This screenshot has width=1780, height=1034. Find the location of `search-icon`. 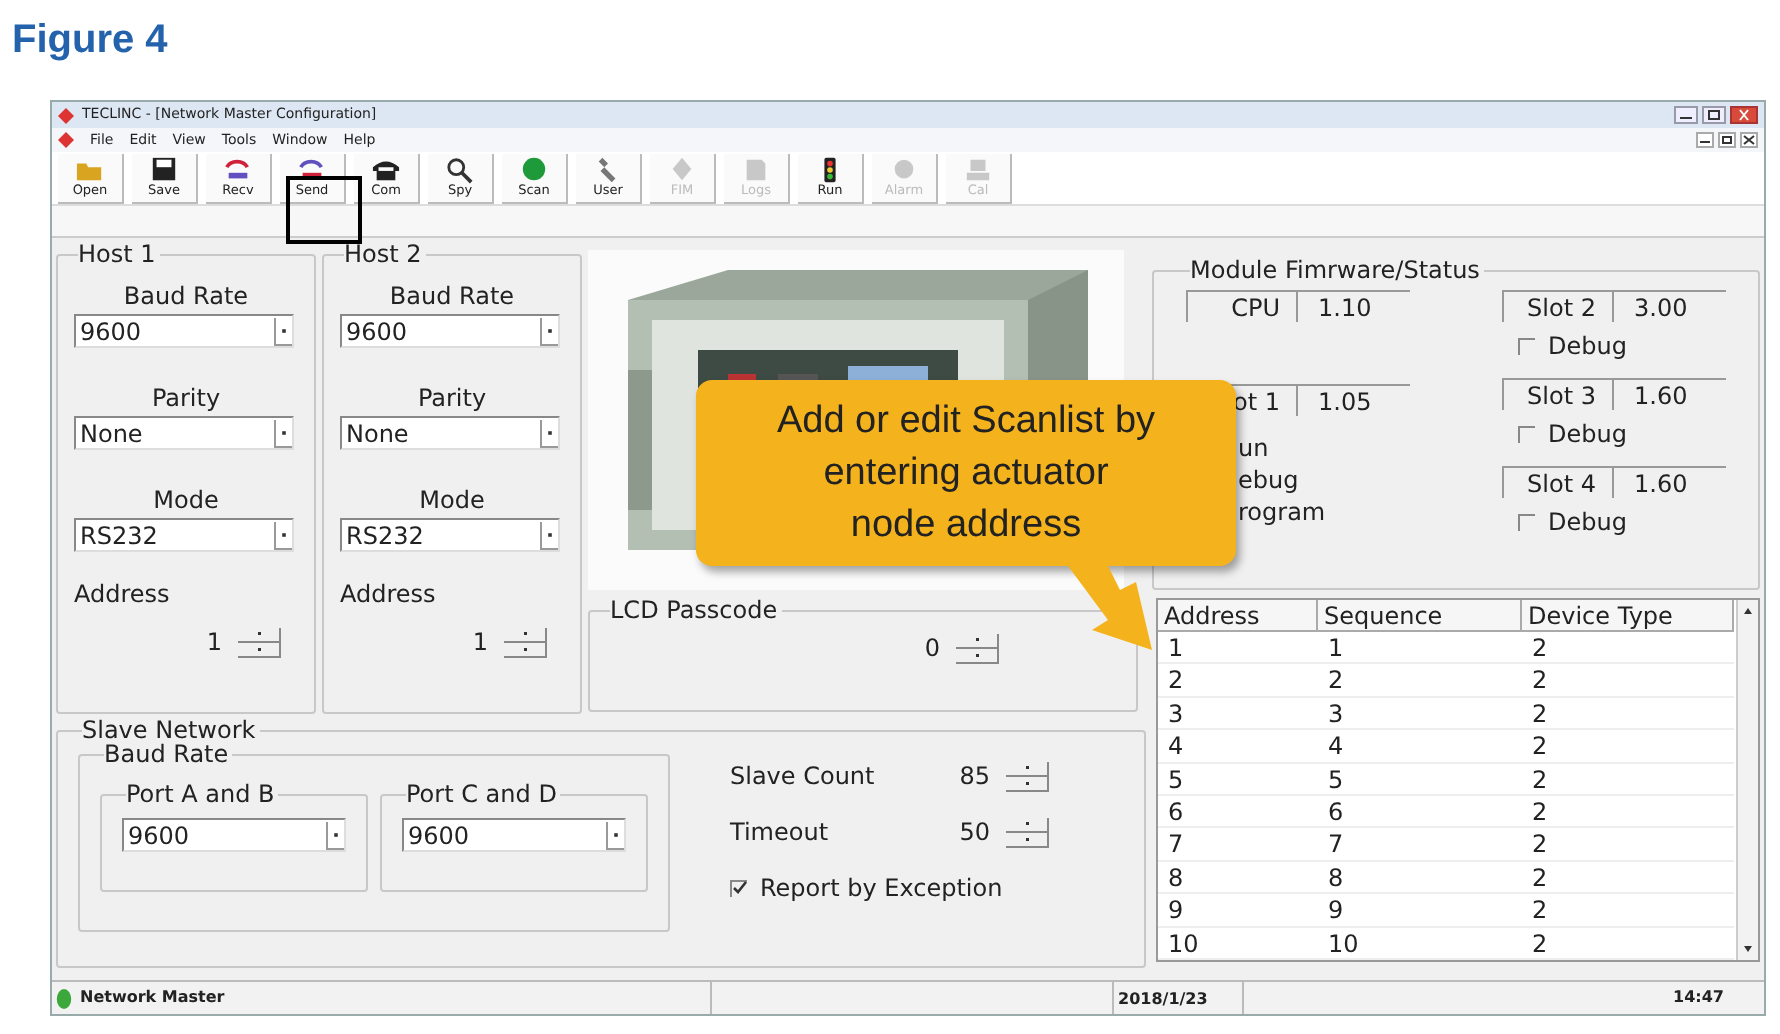

search-icon is located at coordinates (460, 170).